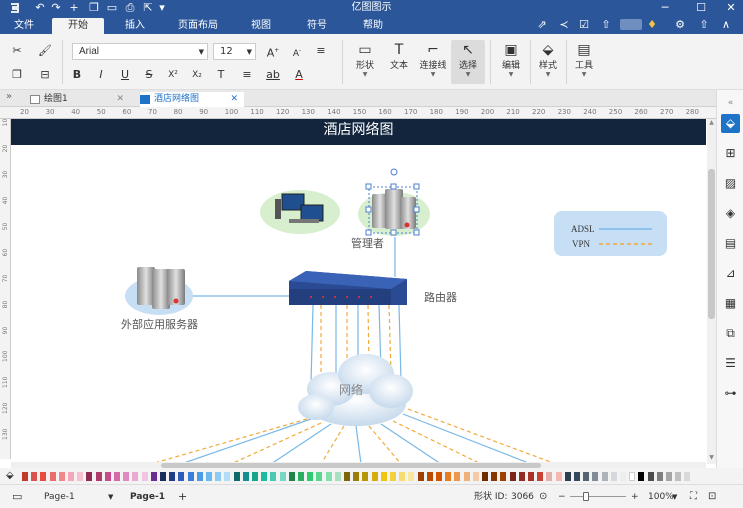  What do you see at coordinates (45, 75) in the screenshot?
I see `paste-icon: ⊟` at bounding box center [45, 75].